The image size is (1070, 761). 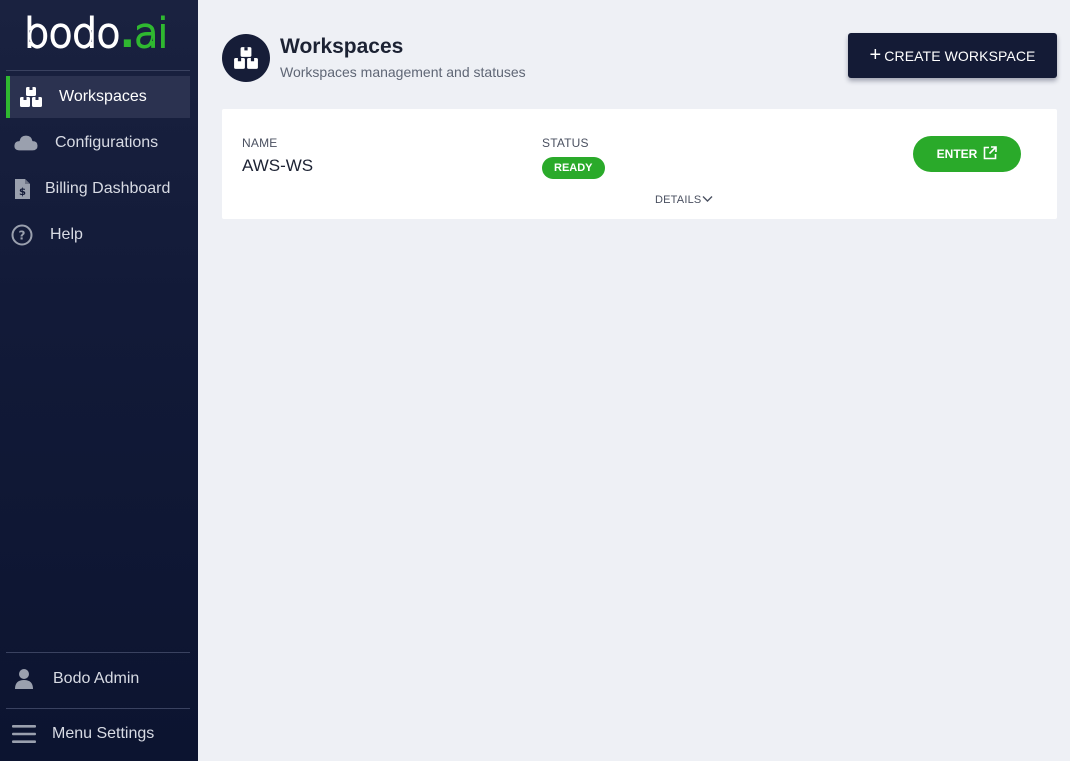 What do you see at coordinates (24, 734) in the screenshot?
I see `hamburger-icon` at bounding box center [24, 734].